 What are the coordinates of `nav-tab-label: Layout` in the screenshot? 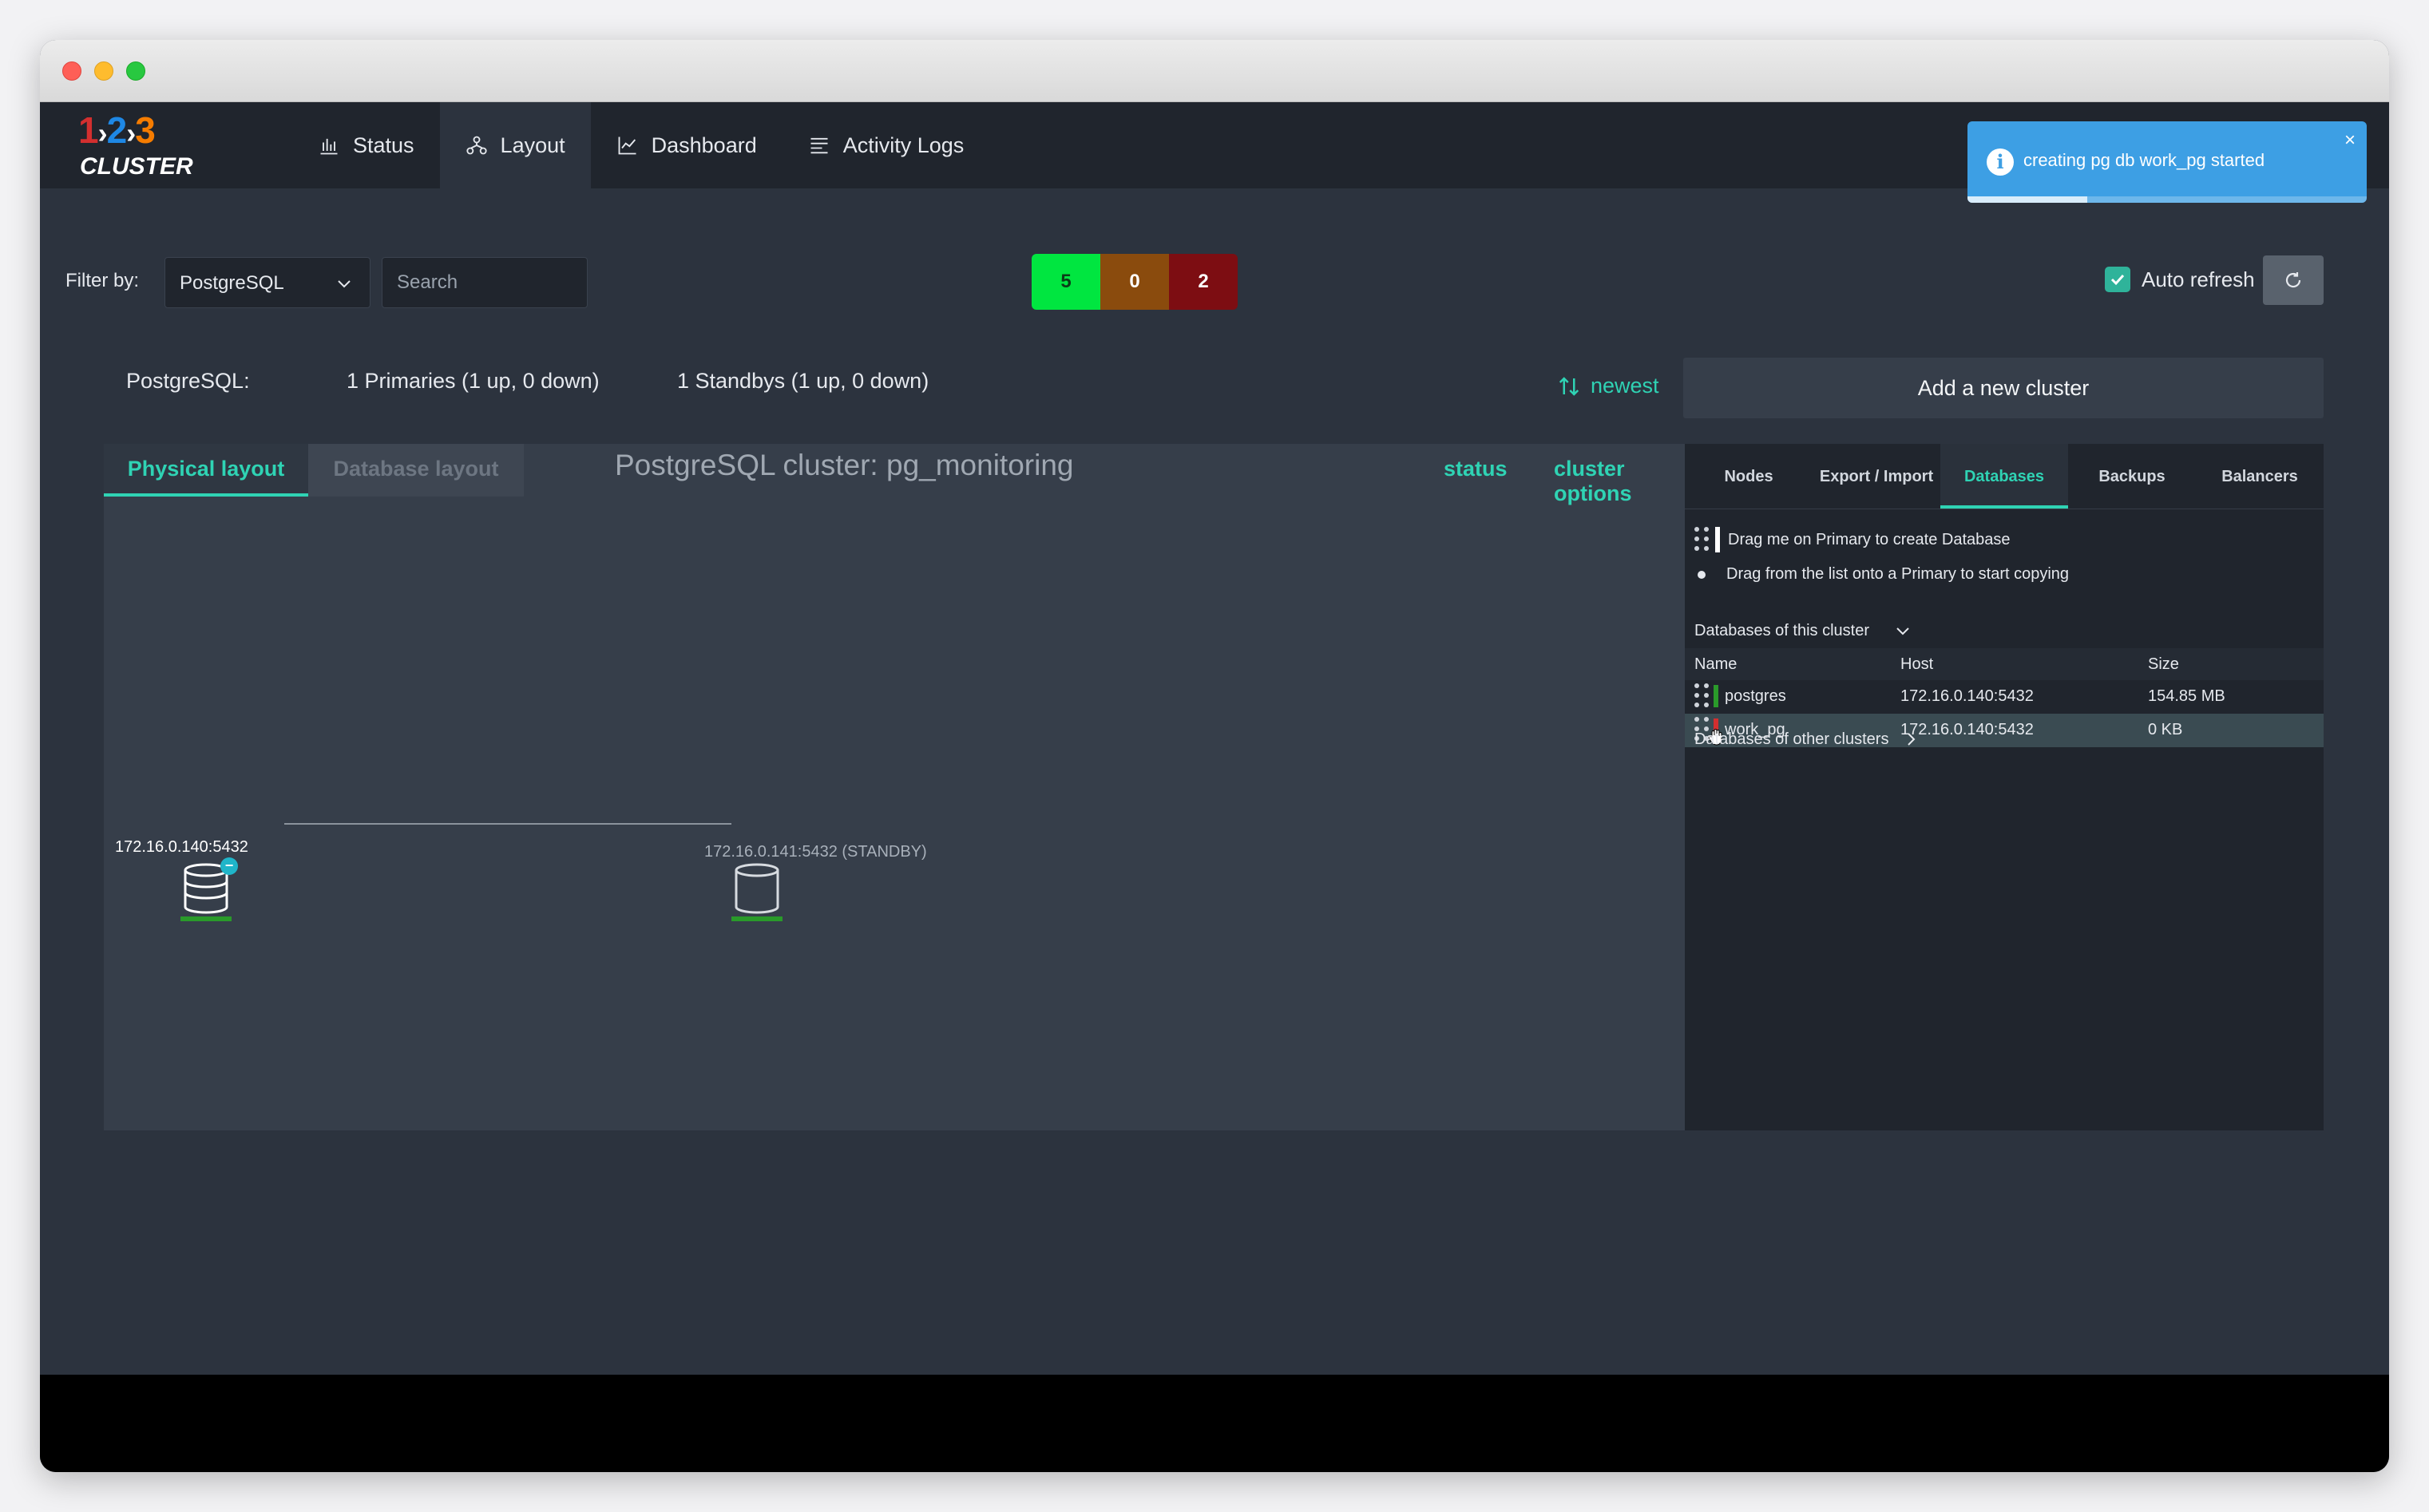 It's located at (532, 145).